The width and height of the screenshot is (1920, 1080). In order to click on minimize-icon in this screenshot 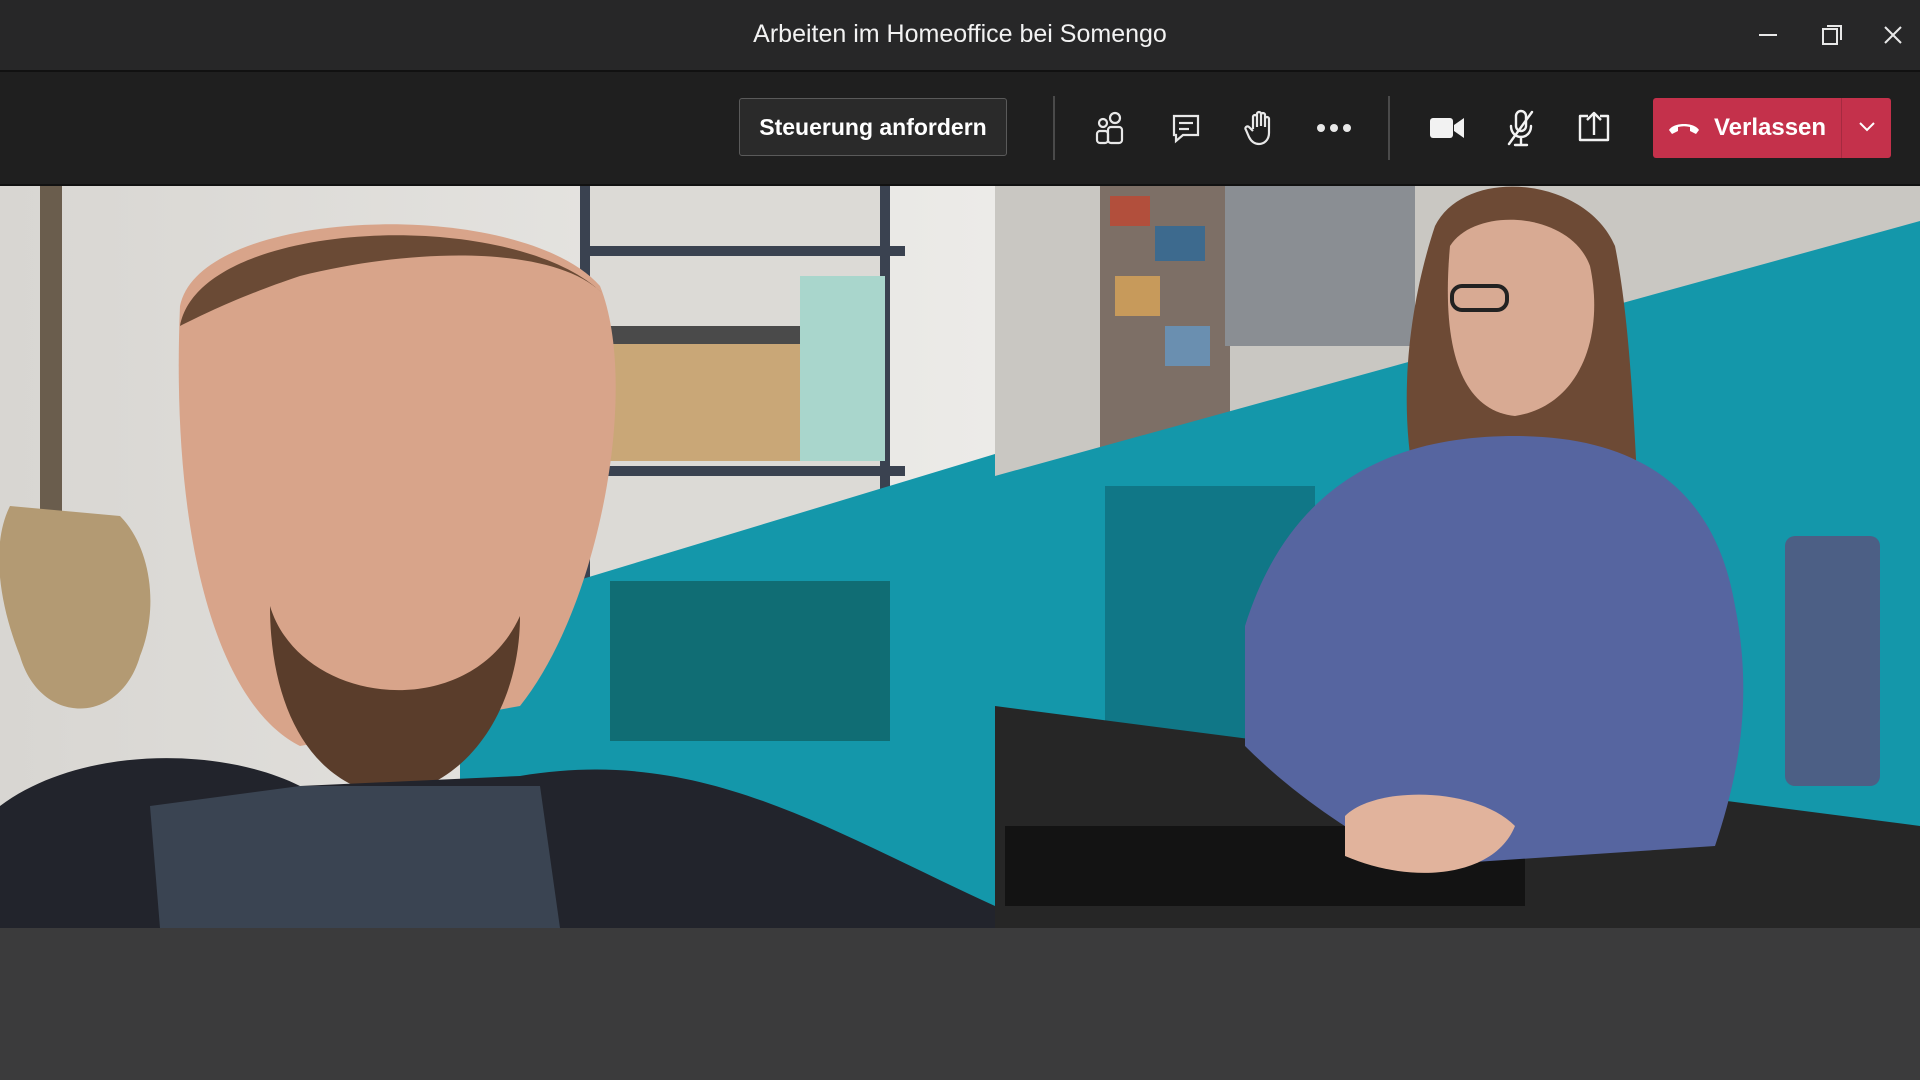, I will do `click(1768, 35)`.